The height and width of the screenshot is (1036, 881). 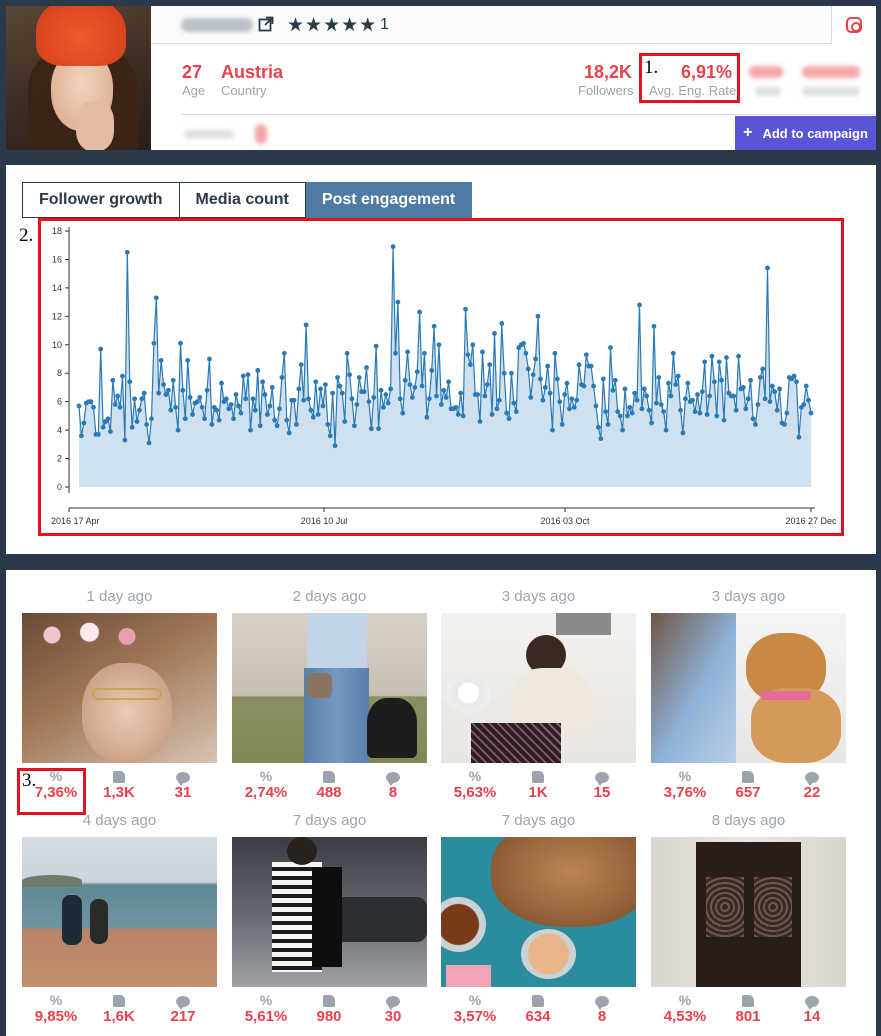 I want to click on avatar, so click(x=78, y=78).